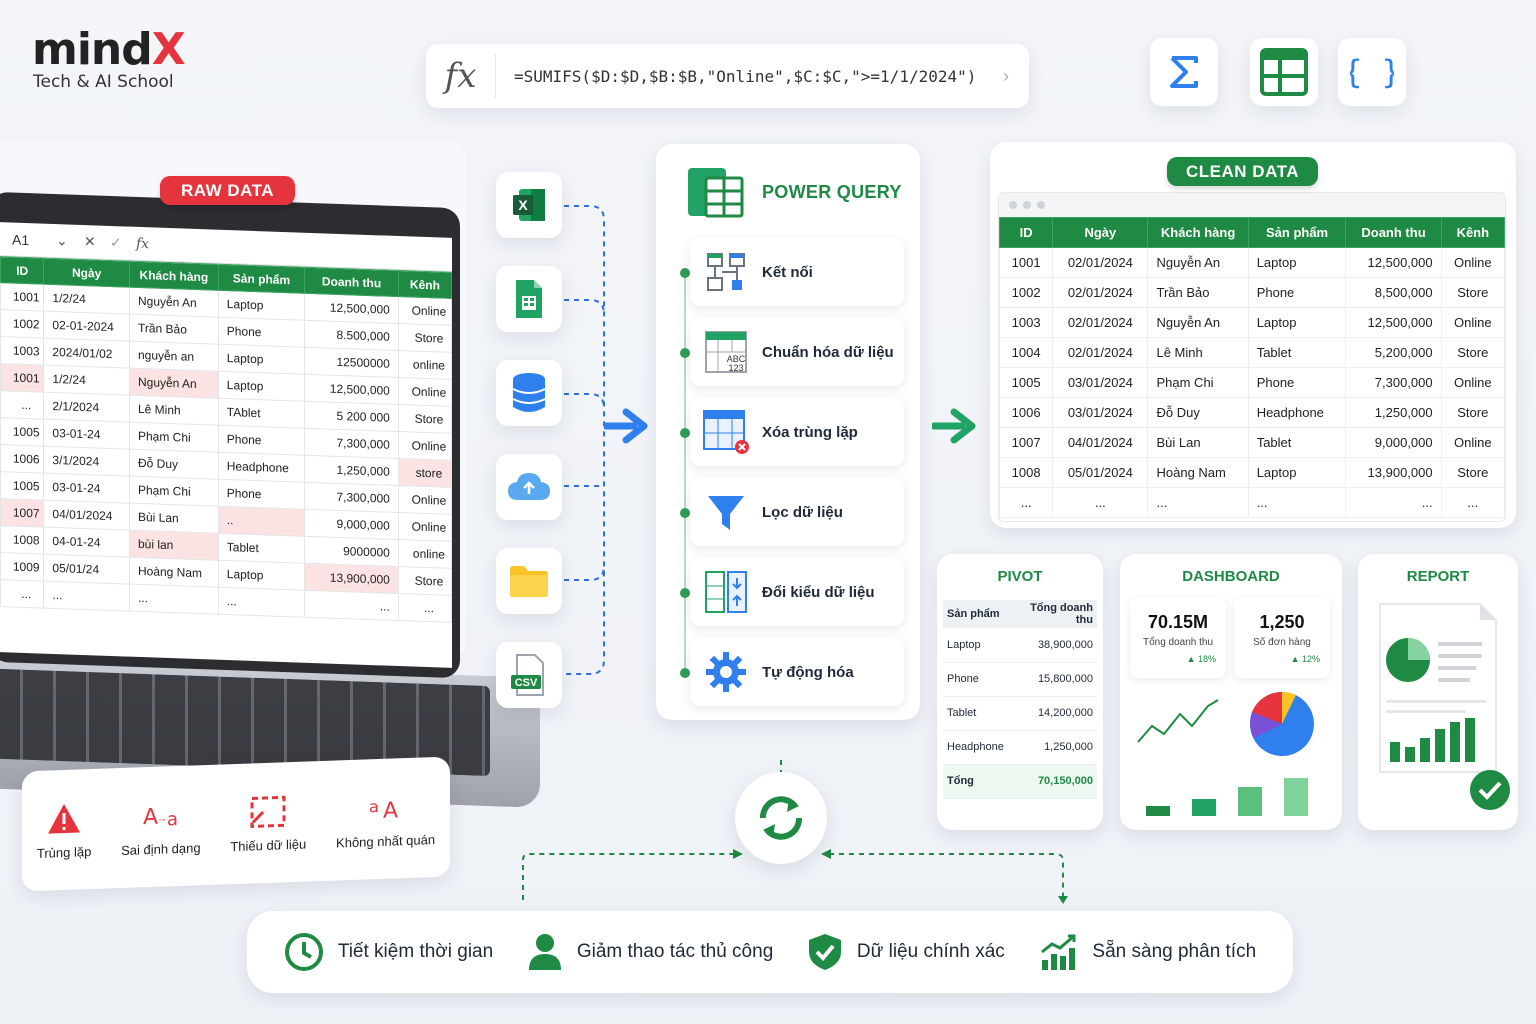 This screenshot has height=1024, width=1536. I want to click on table-cell: 04/01/2024, so click(86, 515).